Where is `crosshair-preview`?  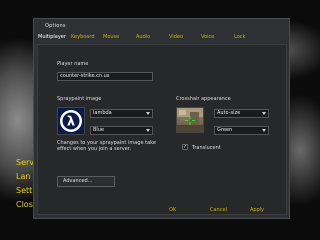 crosshair-preview is located at coordinates (190, 120).